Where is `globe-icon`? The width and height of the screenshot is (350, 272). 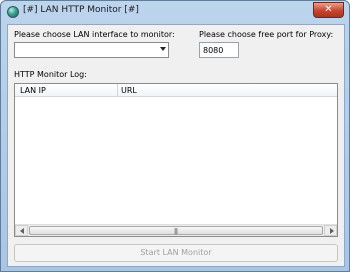
globe-icon is located at coordinates (13, 12).